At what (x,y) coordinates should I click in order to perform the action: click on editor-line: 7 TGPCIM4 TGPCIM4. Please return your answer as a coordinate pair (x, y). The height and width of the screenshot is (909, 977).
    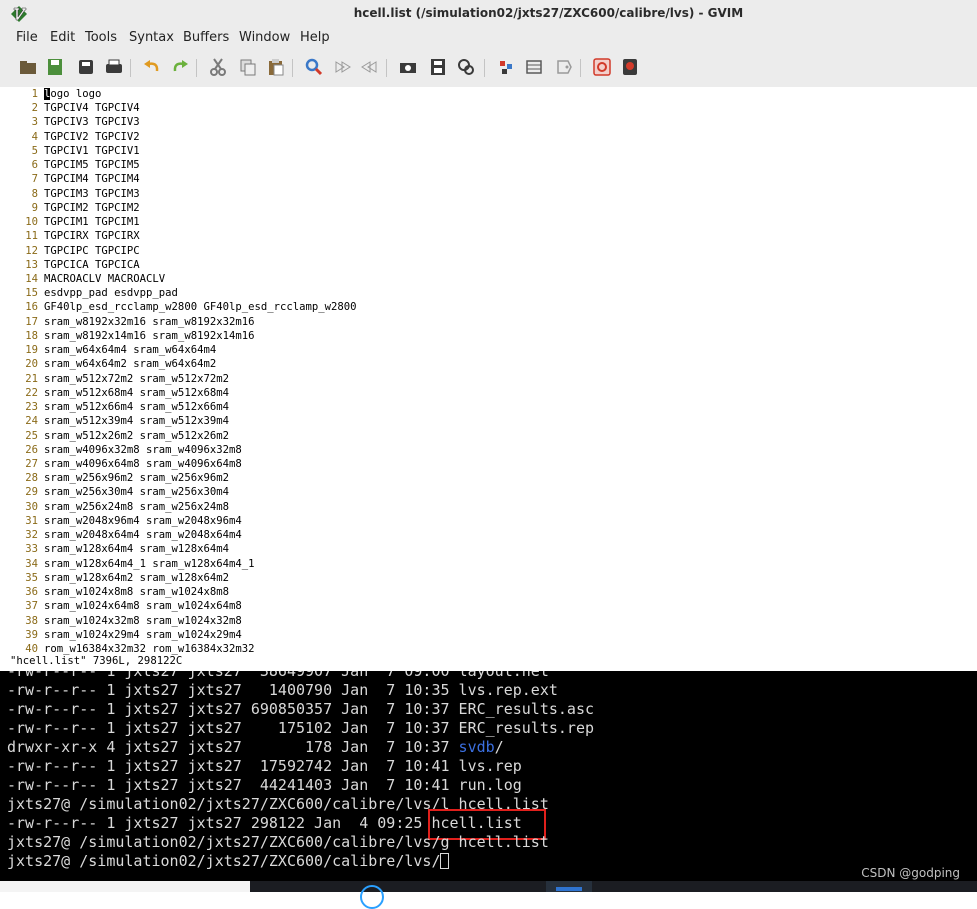
    Looking at the image, I should click on (70, 179).